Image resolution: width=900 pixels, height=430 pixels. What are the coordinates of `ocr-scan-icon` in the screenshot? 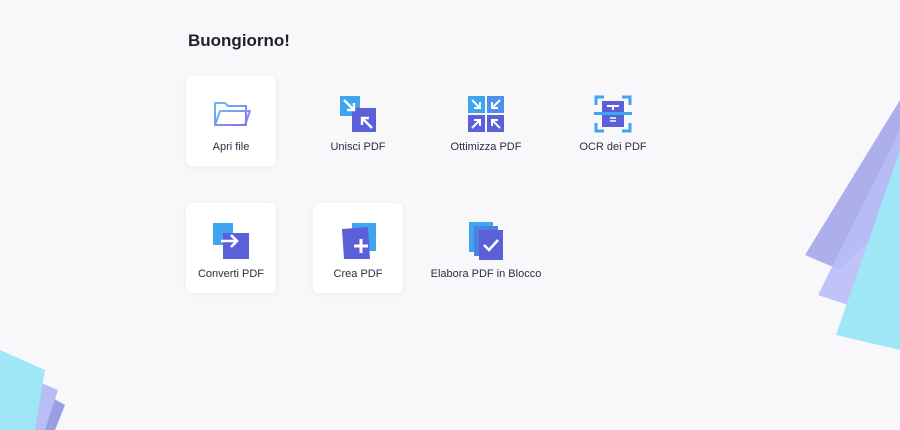 It's located at (613, 114).